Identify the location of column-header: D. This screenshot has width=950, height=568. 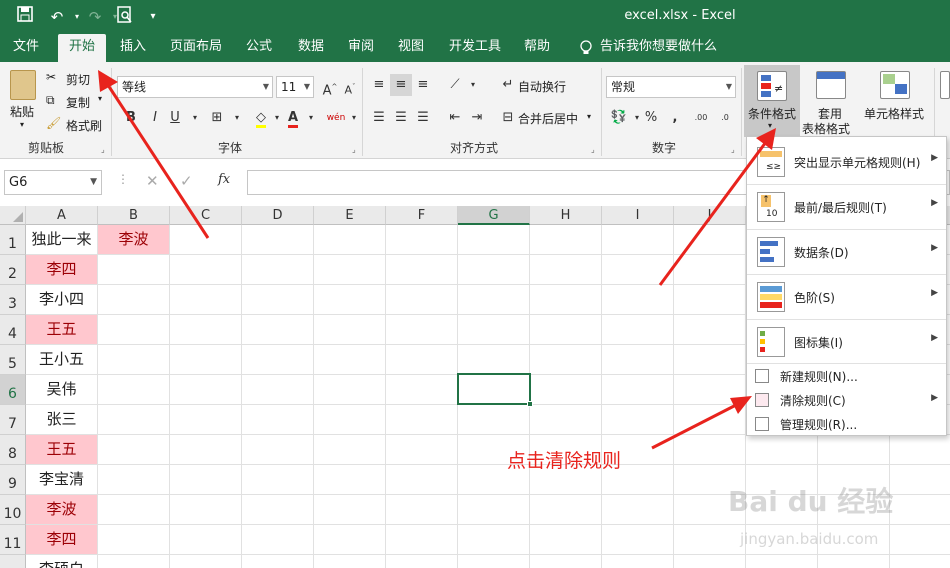
(278, 215).